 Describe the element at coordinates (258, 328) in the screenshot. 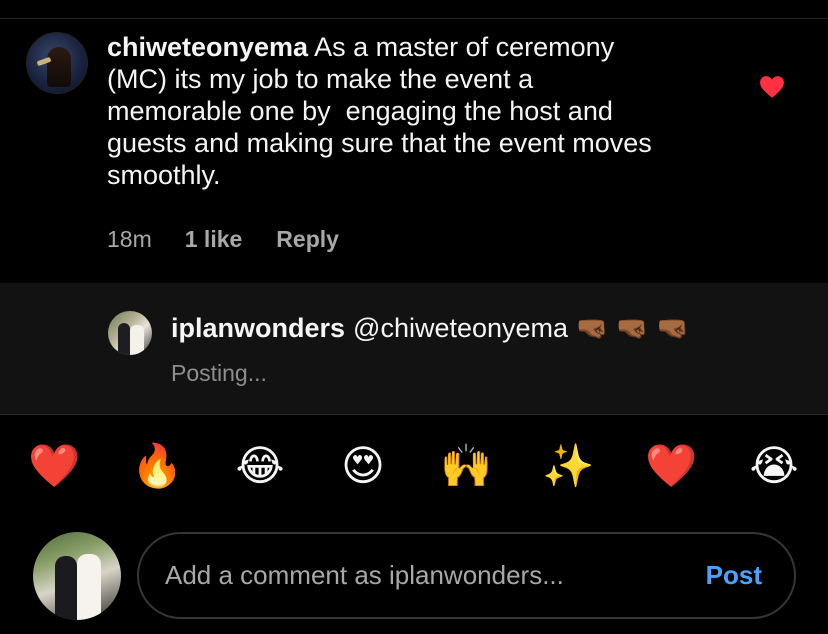

I see `reply-username: iplanwonders` at that location.